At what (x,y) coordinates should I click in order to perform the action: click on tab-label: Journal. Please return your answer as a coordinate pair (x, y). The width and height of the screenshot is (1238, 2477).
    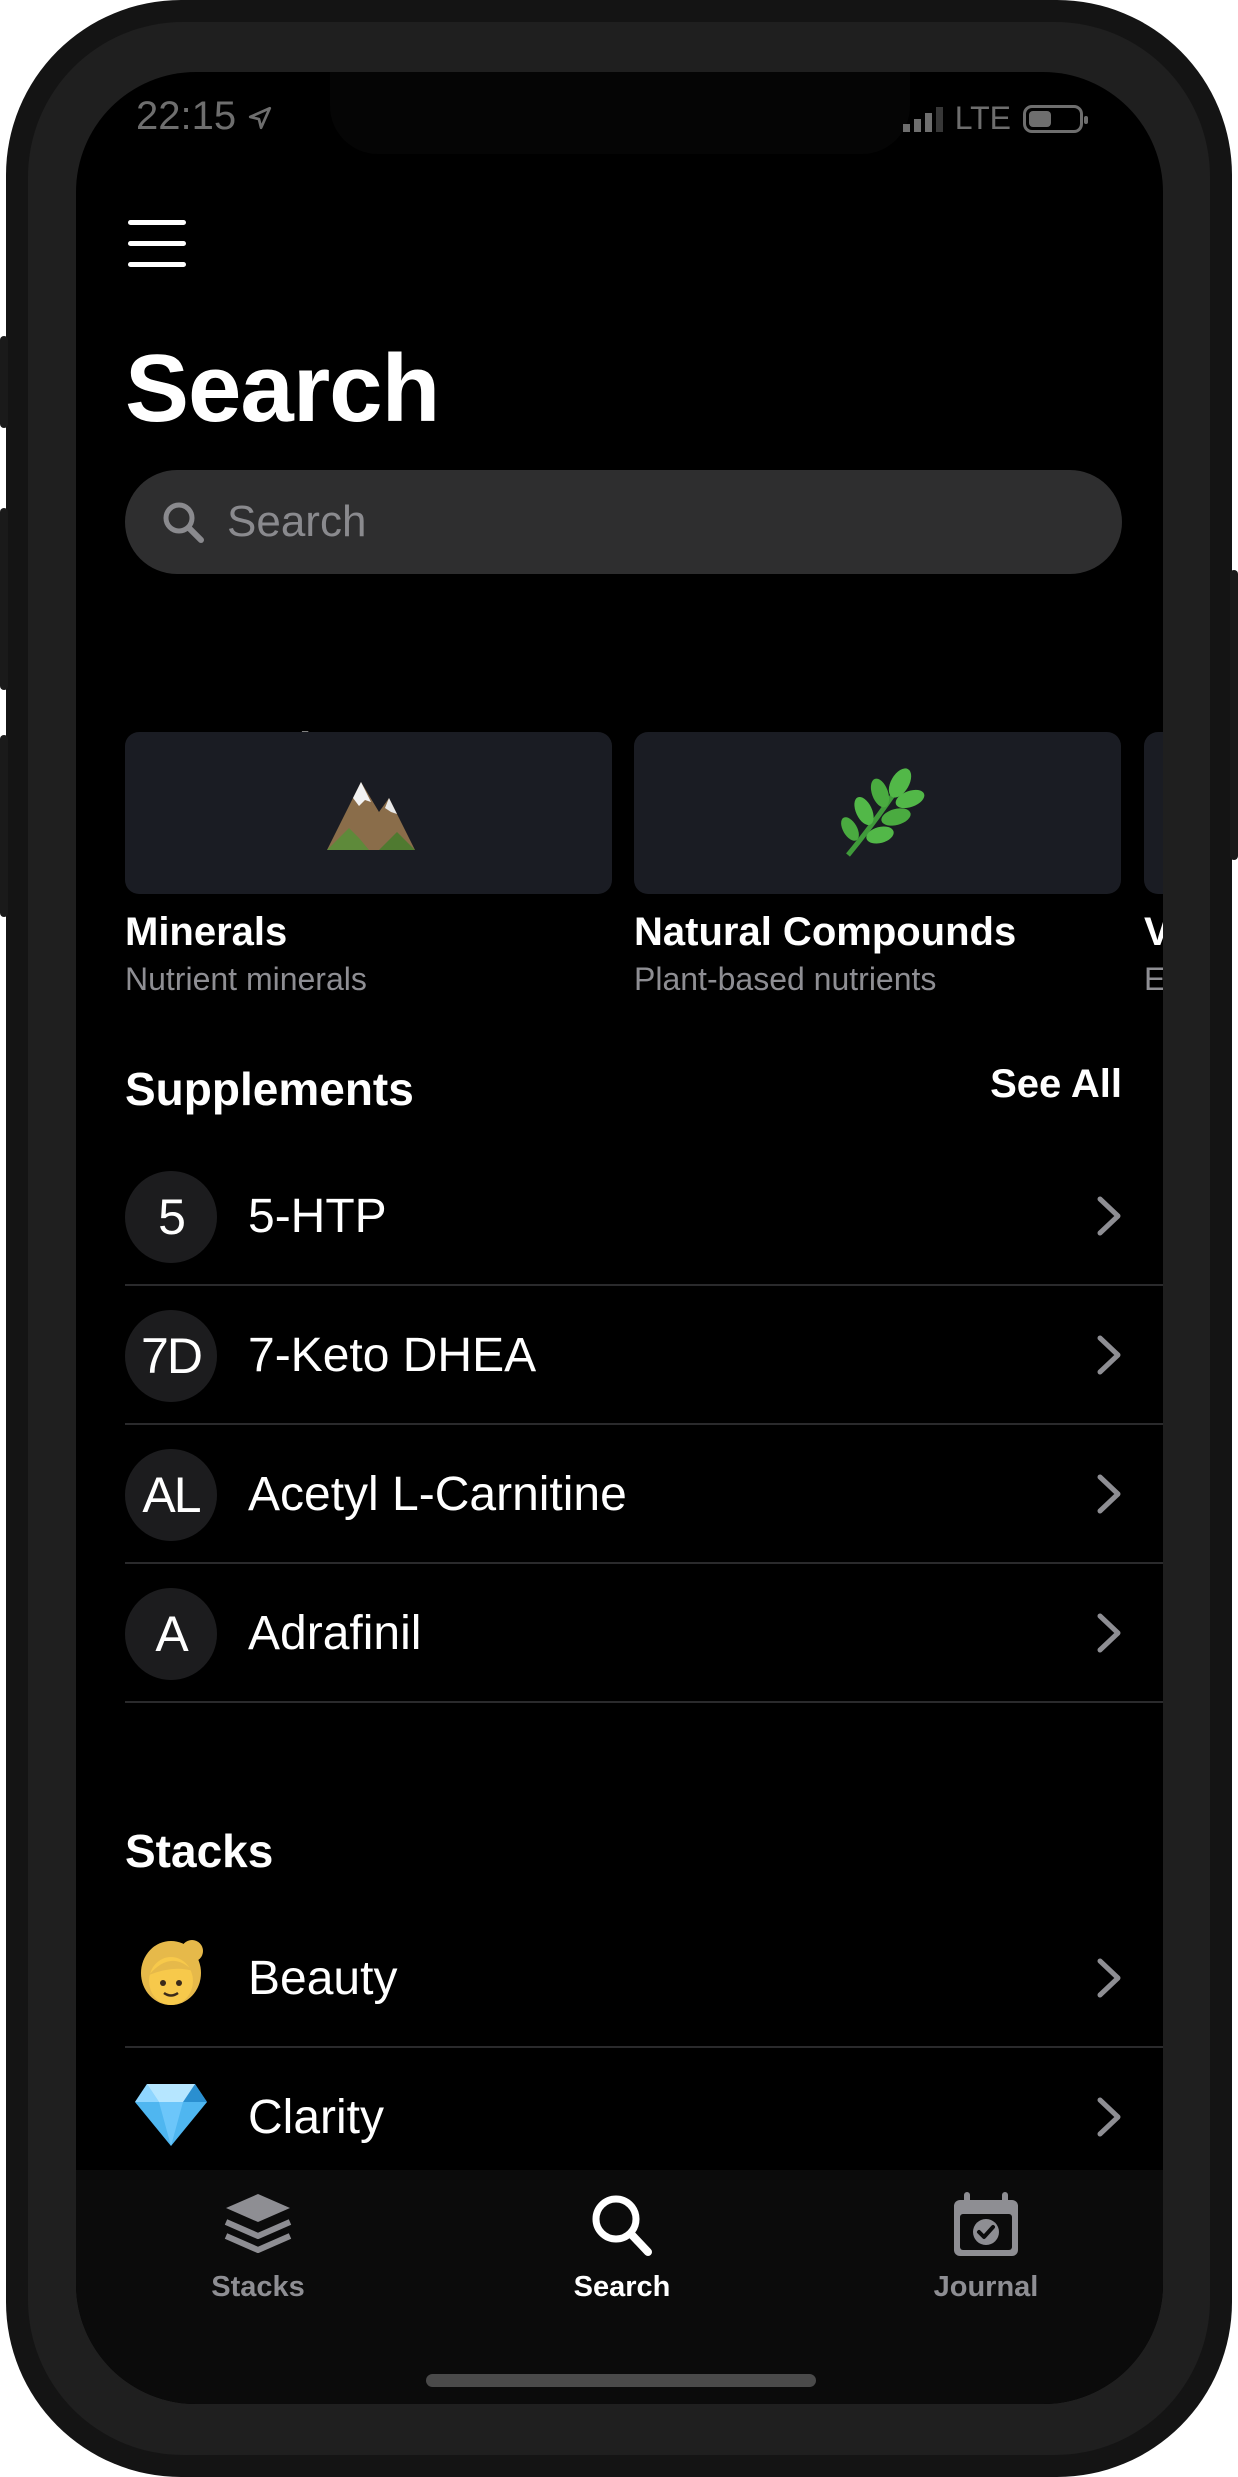
    Looking at the image, I should click on (986, 2287).